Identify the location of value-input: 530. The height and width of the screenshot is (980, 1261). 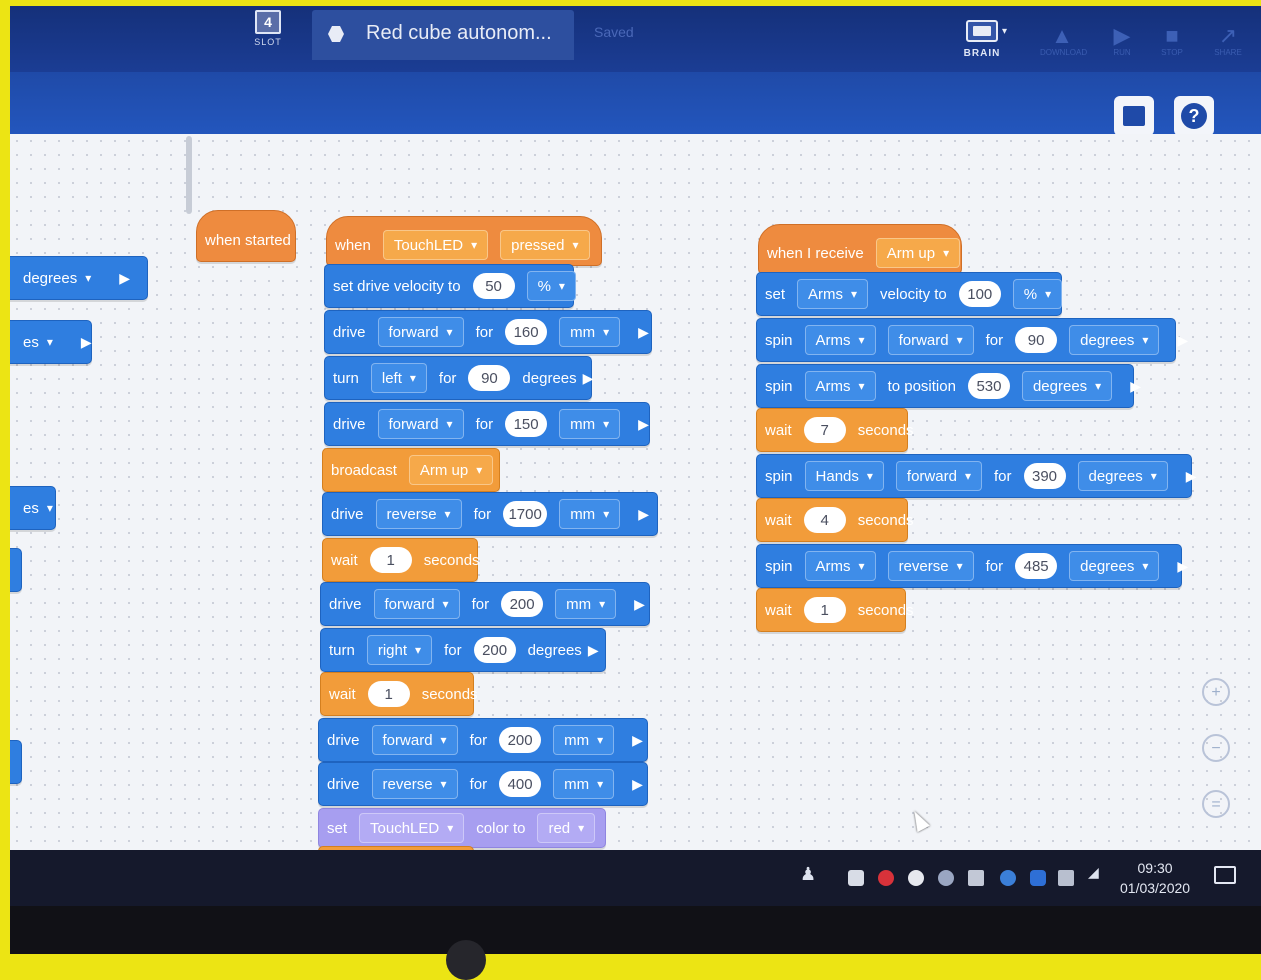
(988, 386).